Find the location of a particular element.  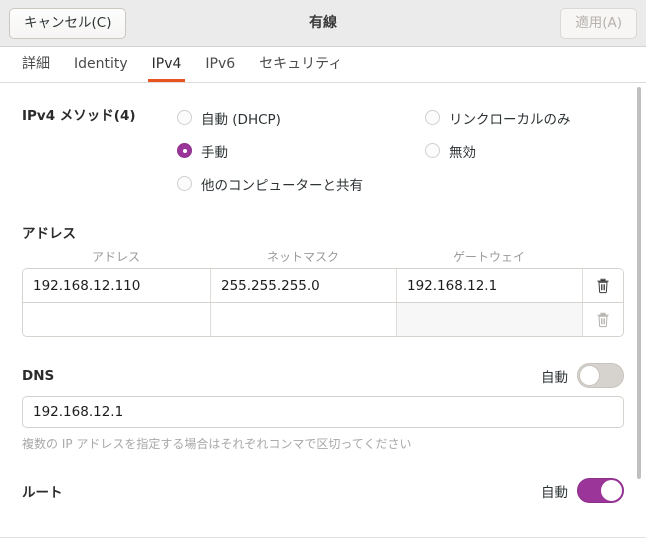

dns-auto-label: 自動 is located at coordinates (554, 377).